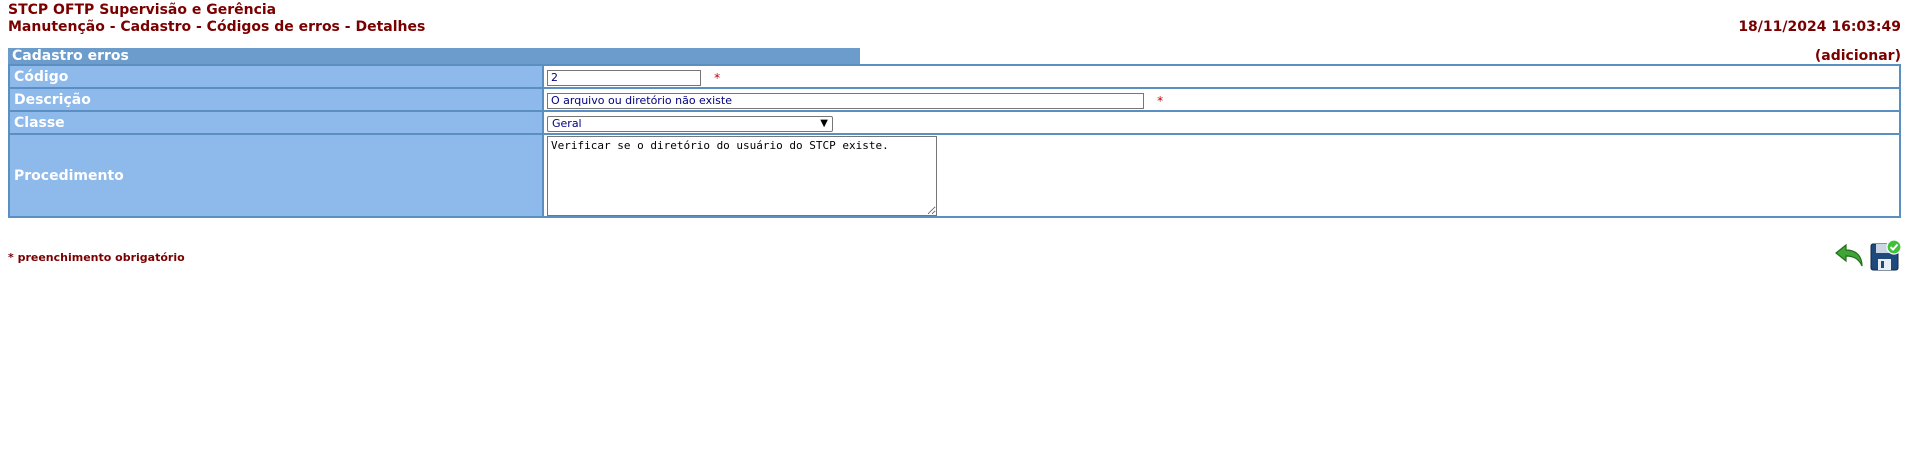  I want to click on codigo-cell: *, so click(1221, 76).